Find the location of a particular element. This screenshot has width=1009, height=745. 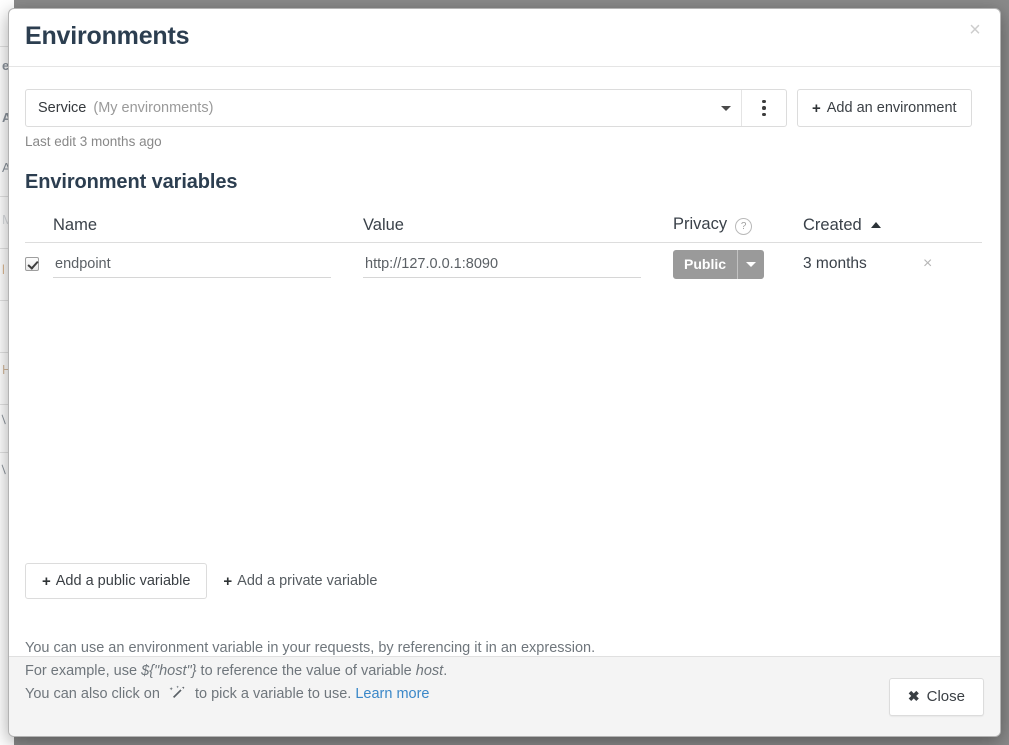

help-line-3-prefix: You can also click on is located at coordinates (94, 694).